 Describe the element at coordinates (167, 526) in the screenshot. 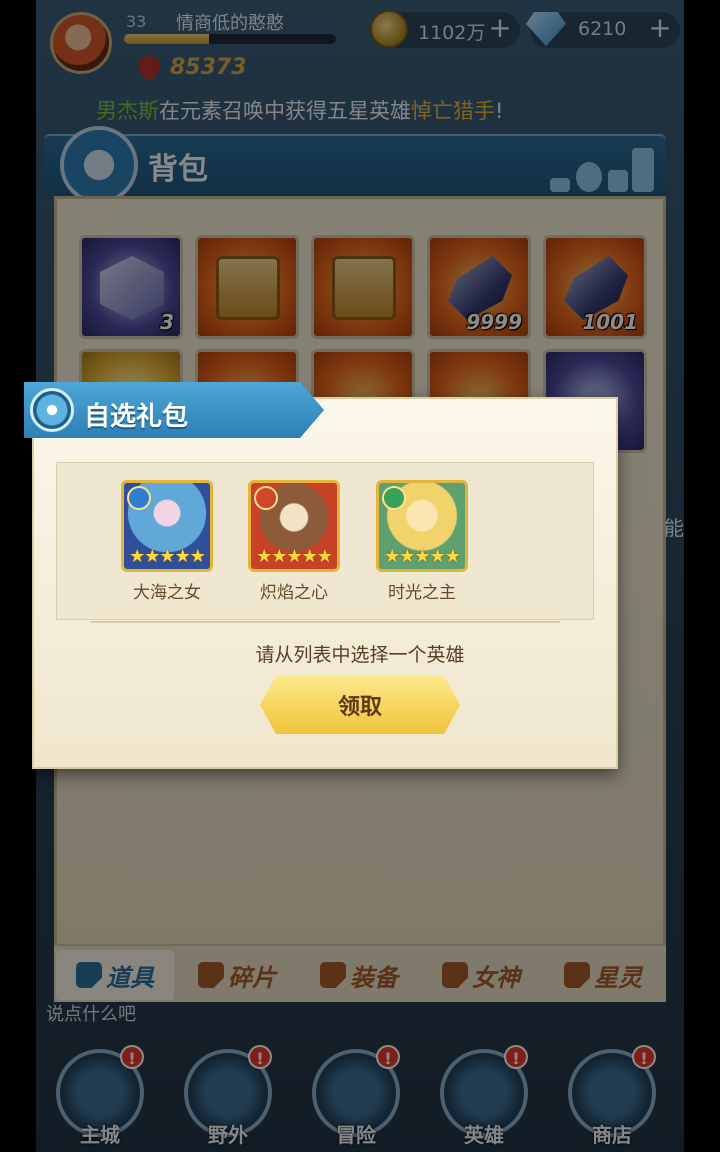

I see `hero-option-sea-daughter: ★★★★★` at that location.